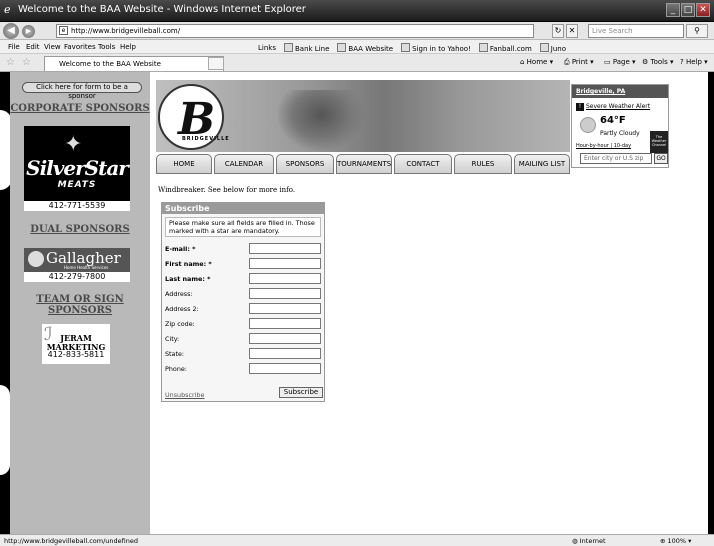 This screenshot has width=714, height=546. I want to click on search-input: Live Search, so click(636, 31).